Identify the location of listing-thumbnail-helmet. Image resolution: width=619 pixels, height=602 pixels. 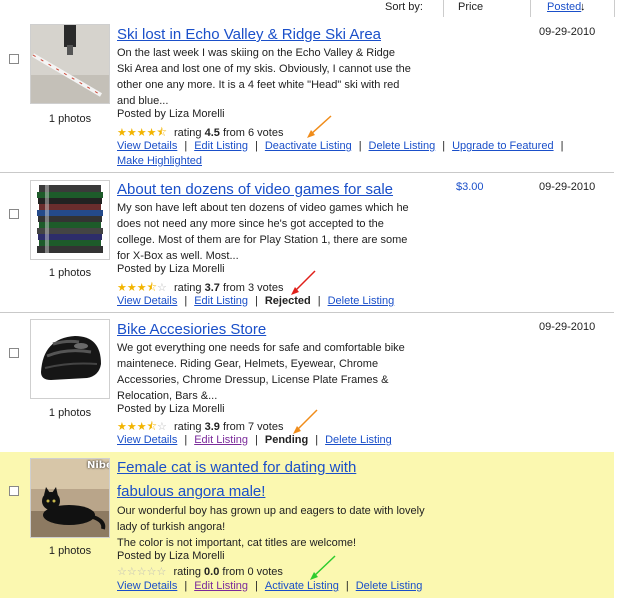
(70, 359).